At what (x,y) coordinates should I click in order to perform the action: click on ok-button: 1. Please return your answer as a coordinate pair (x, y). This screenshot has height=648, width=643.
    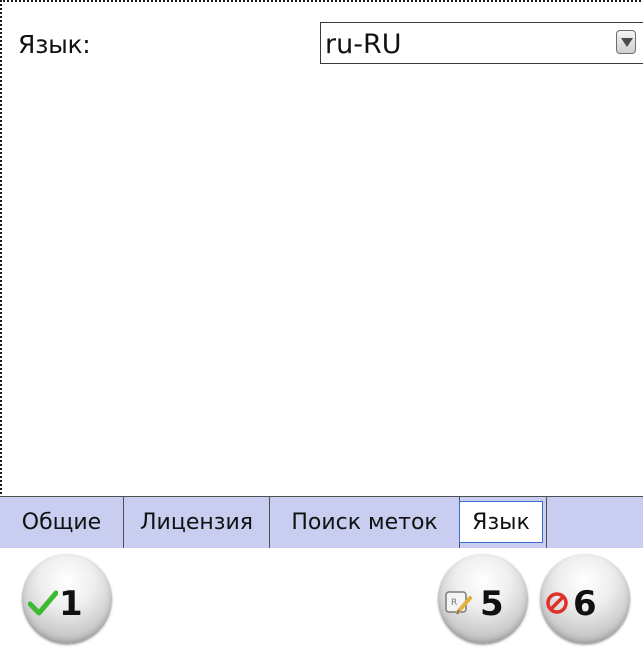
    Looking at the image, I should click on (67, 599).